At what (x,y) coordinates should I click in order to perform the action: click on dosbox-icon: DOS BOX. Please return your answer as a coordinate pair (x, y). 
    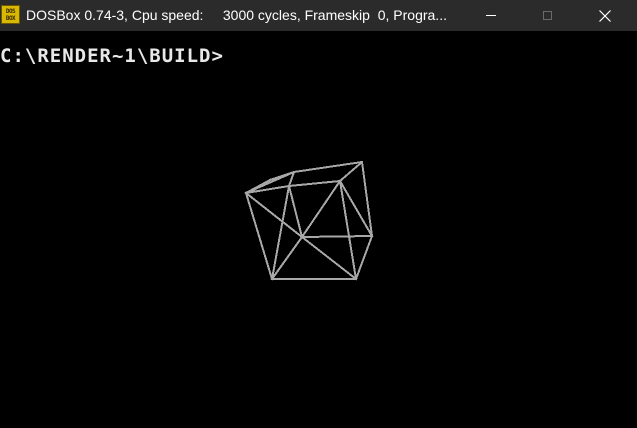
    Looking at the image, I should click on (10, 14).